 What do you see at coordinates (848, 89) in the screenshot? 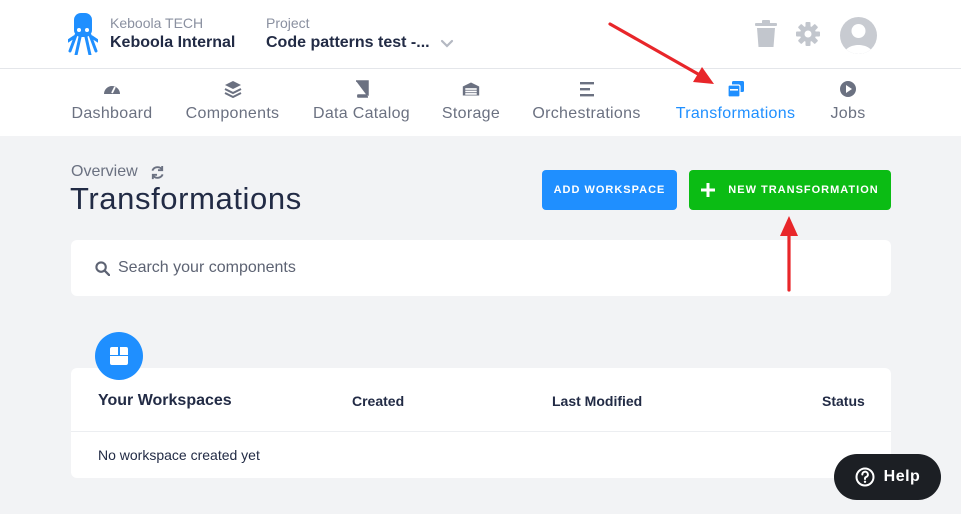
I see `play-circle-icon` at bounding box center [848, 89].